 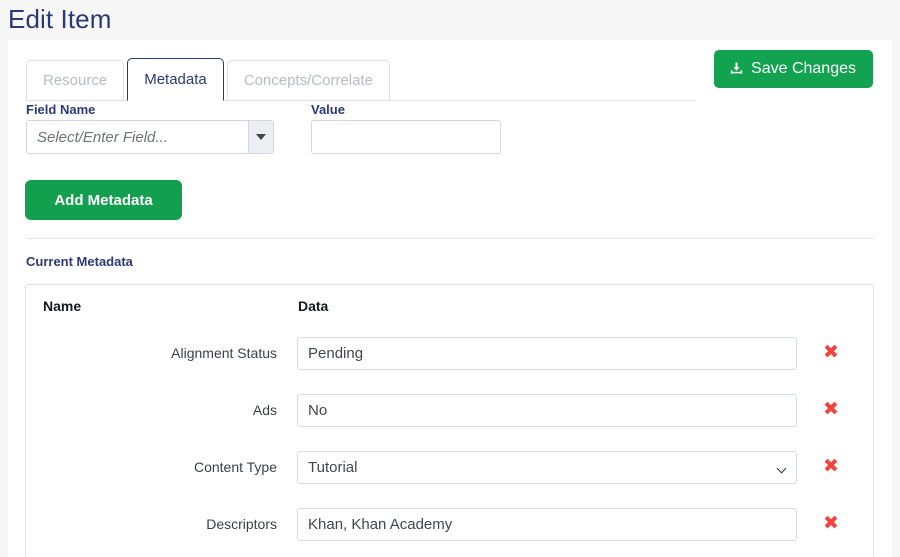 What do you see at coordinates (235, 467) in the screenshot?
I see `metadata-name-content-type: Content Type` at bounding box center [235, 467].